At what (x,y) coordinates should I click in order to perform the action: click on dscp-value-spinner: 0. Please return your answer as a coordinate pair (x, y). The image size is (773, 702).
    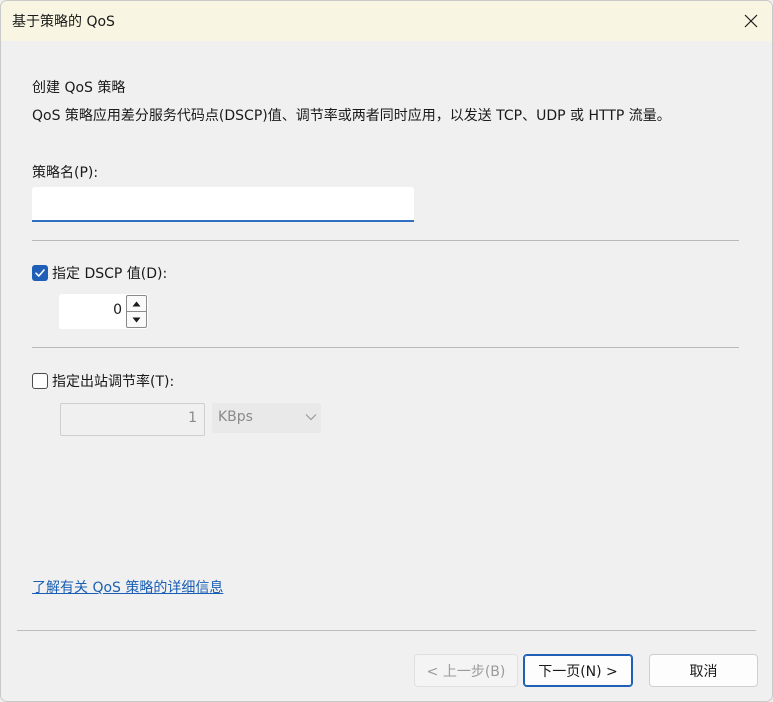
    Looking at the image, I should click on (103, 311).